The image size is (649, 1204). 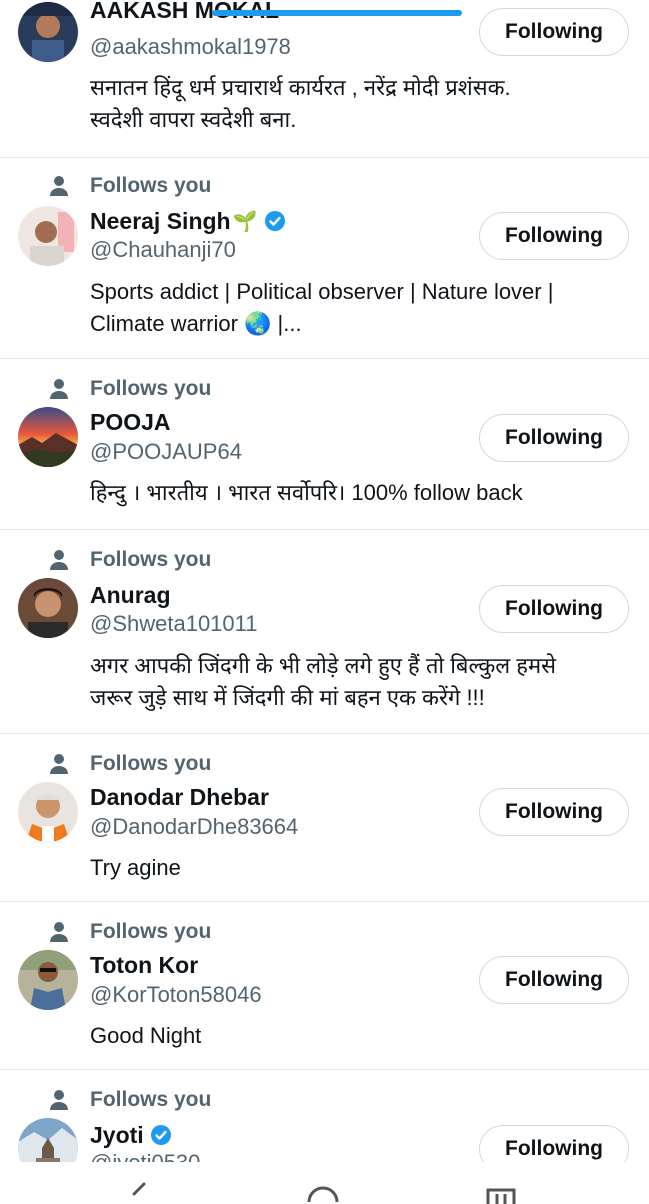 What do you see at coordinates (146, 1035) in the screenshot?
I see `bio-line: Good Night` at bounding box center [146, 1035].